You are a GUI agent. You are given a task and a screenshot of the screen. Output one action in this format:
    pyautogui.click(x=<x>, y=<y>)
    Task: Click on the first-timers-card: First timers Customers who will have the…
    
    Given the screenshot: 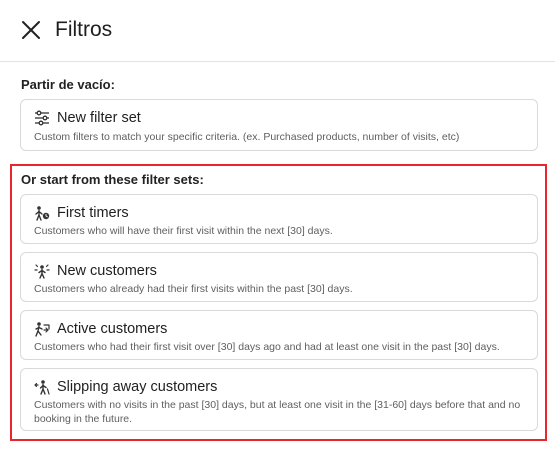 What is the action you would take?
    pyautogui.click(x=279, y=219)
    